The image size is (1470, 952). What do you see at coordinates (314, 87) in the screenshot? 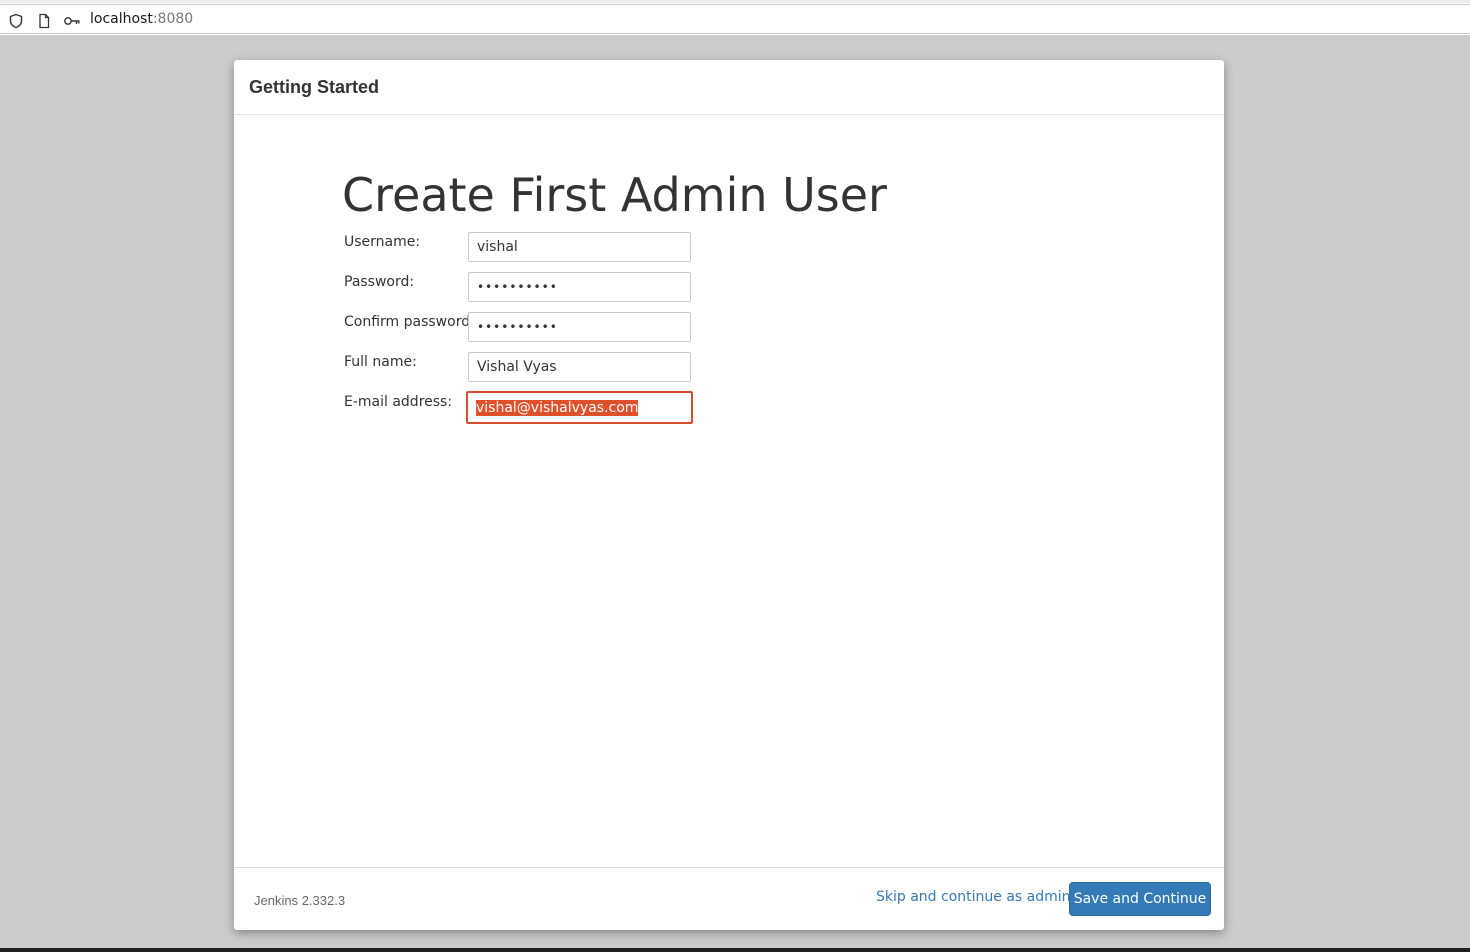
I see `dialog-title: Getting Started` at bounding box center [314, 87].